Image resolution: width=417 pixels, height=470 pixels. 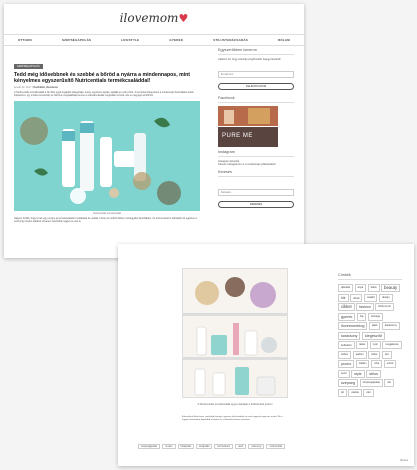 What do you see at coordinates (149, 18) in the screenshot?
I see `logo-text: ilovemom` at bounding box center [149, 18].